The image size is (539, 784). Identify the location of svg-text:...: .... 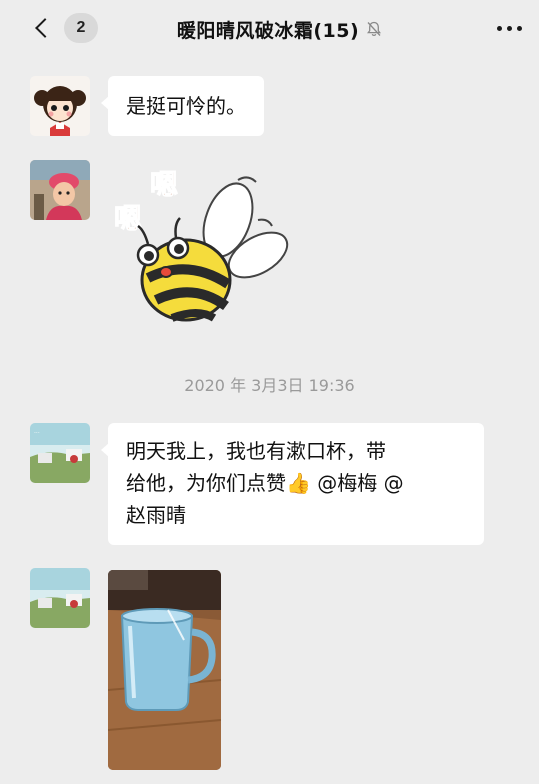
(37, 431).